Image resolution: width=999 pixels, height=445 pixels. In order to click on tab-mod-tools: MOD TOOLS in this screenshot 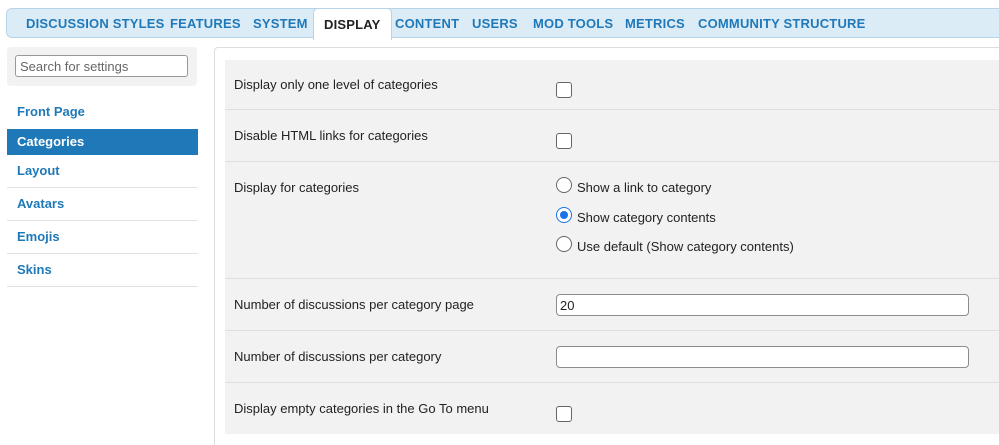, I will do `click(573, 23)`.